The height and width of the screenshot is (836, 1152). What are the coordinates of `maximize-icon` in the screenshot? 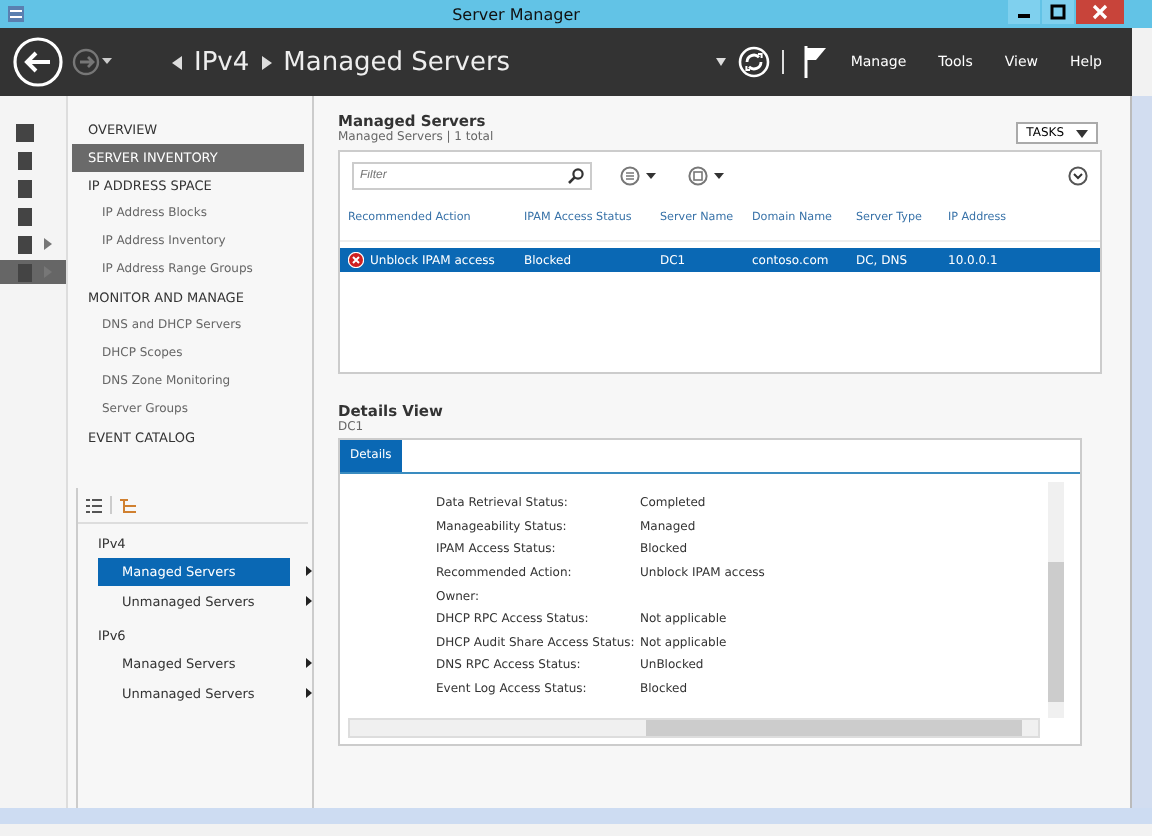 It's located at (1058, 12).